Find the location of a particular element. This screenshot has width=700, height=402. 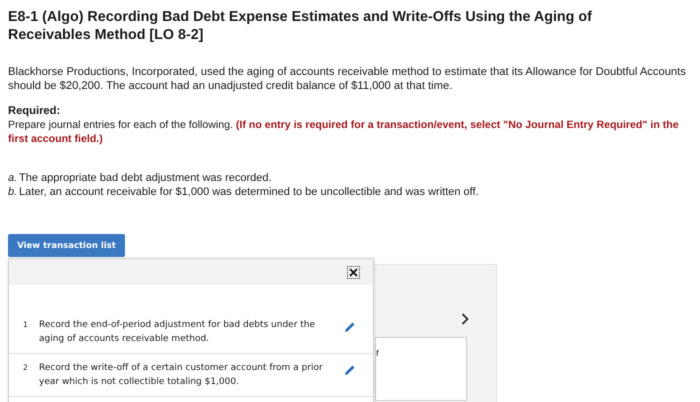

chevron-right-icon is located at coordinates (465, 319).